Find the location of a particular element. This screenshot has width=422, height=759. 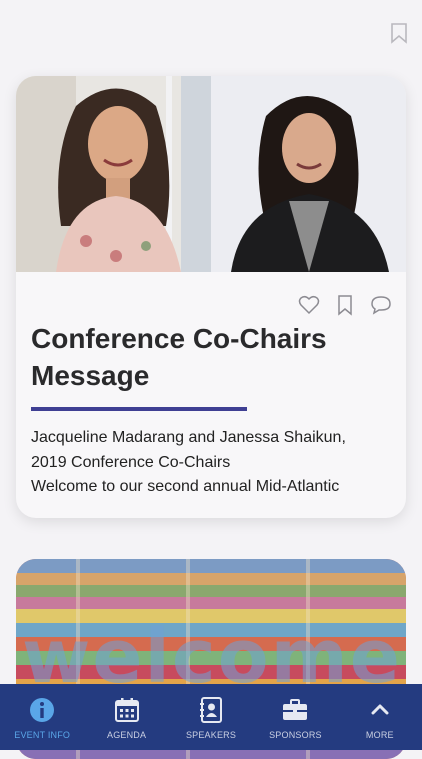

tab-label: SPONSORS is located at coordinates (295, 735).